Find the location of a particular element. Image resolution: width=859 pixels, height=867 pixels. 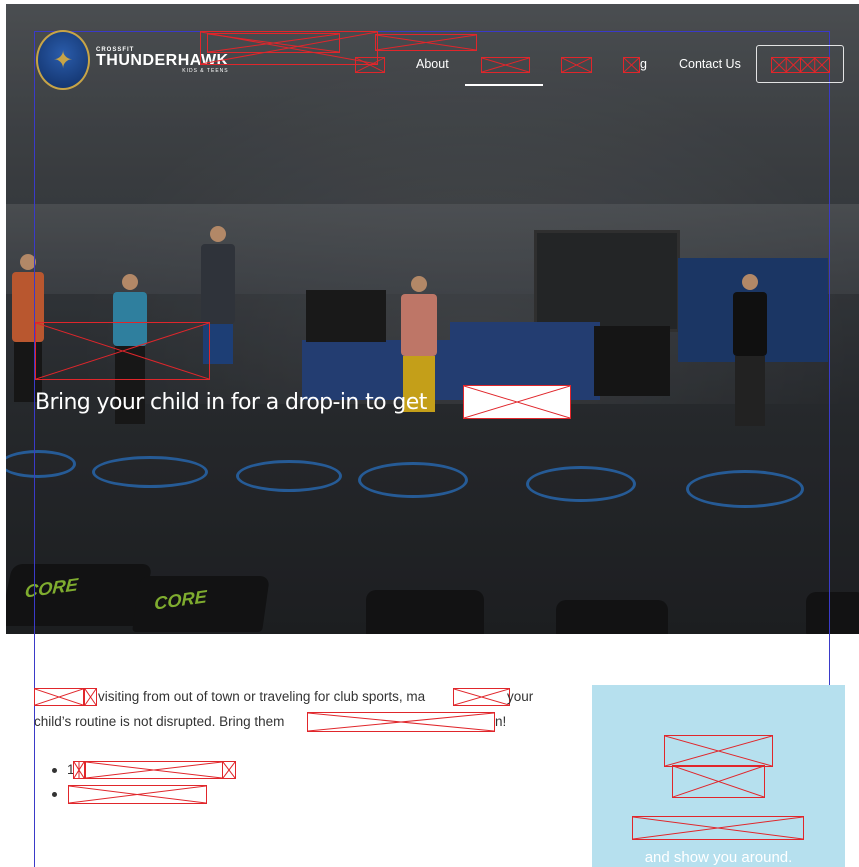

hero-heading-placeholder is located at coordinates (122, 351).